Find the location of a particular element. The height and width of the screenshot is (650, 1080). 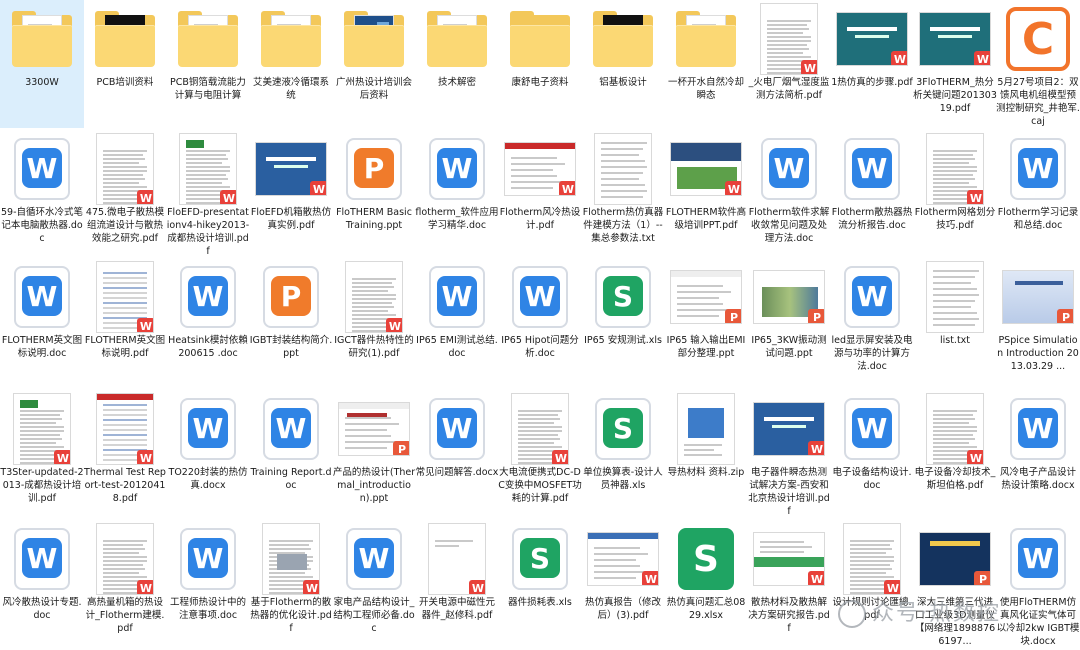

file-tile: W Heatsink模討依賴200615 .doc is located at coordinates (208, 322).